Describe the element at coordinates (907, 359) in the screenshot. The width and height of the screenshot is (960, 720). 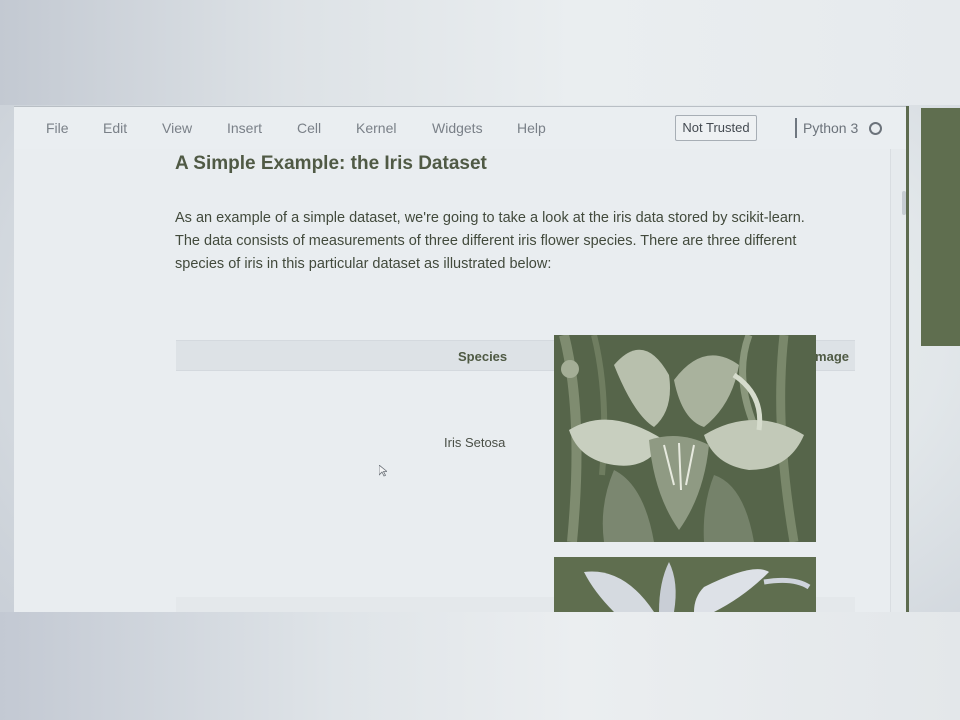
I see `window-right-edge` at that location.